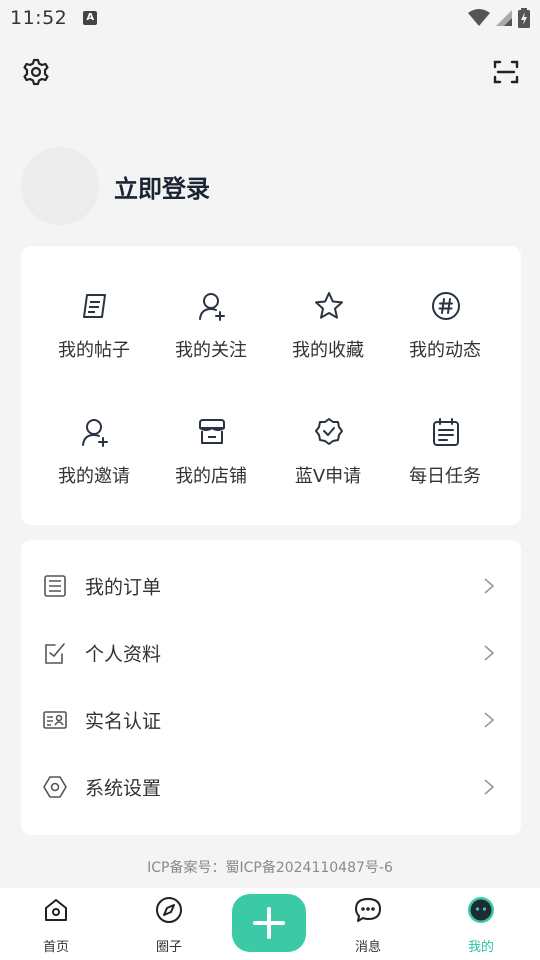 This screenshot has height=960, width=540. I want to click on post-icon, so click(94, 306).